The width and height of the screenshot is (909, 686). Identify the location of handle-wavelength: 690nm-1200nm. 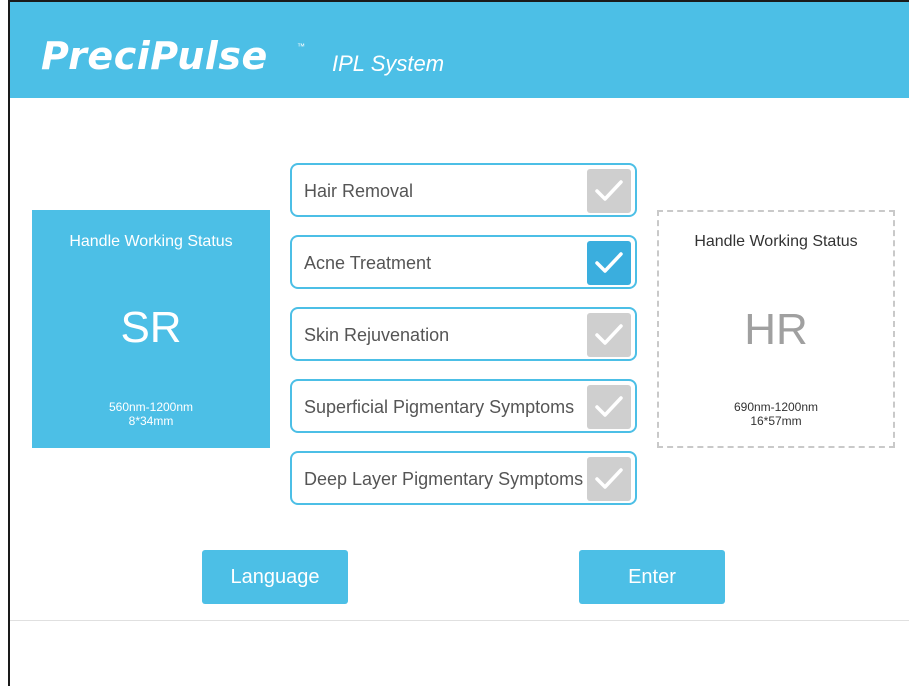
(776, 407).